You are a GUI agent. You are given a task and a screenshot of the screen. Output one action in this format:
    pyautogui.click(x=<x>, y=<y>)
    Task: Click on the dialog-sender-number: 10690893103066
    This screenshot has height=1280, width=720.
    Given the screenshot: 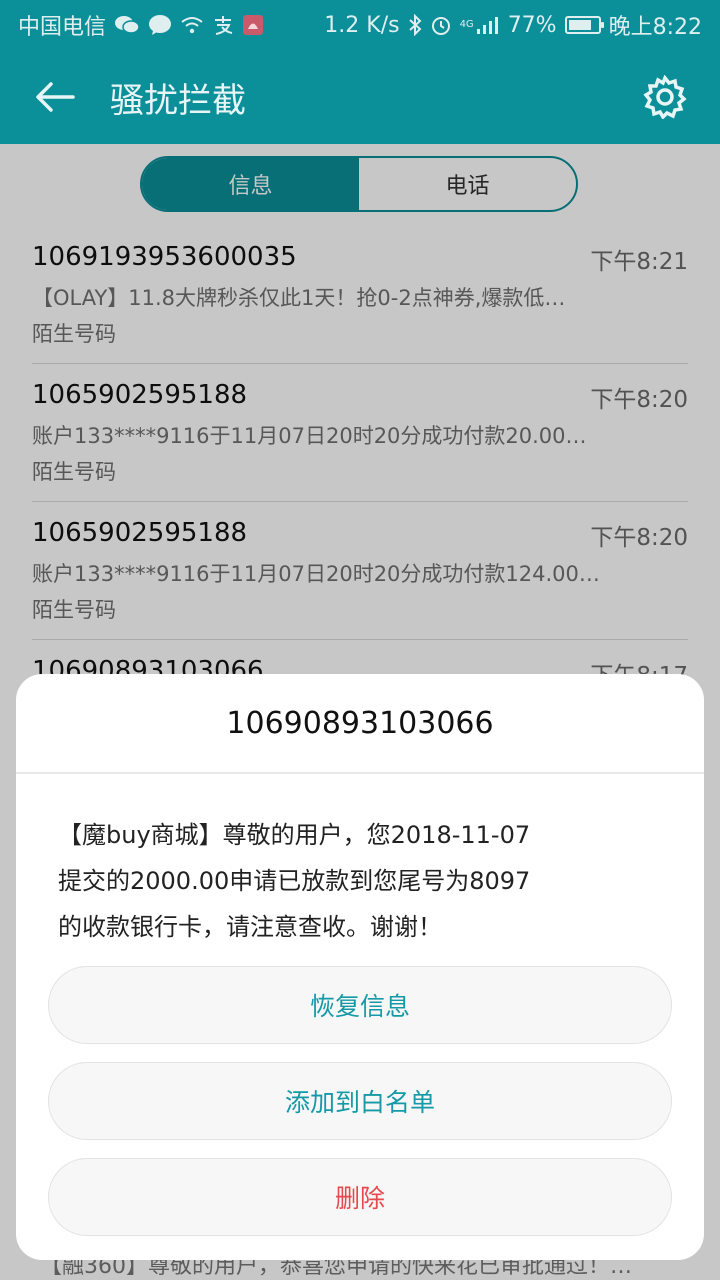 What is the action you would take?
    pyautogui.click(x=360, y=723)
    